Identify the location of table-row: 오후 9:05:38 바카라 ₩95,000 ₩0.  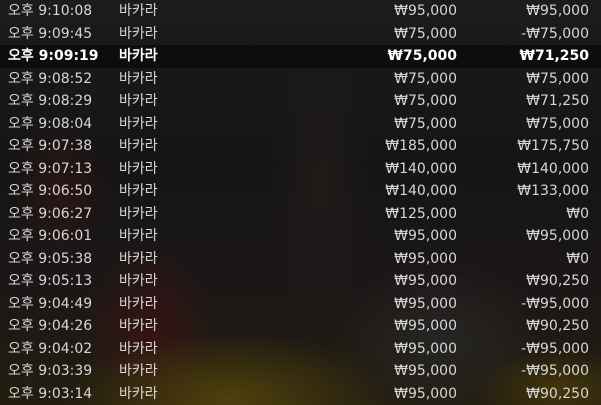
(300, 259).